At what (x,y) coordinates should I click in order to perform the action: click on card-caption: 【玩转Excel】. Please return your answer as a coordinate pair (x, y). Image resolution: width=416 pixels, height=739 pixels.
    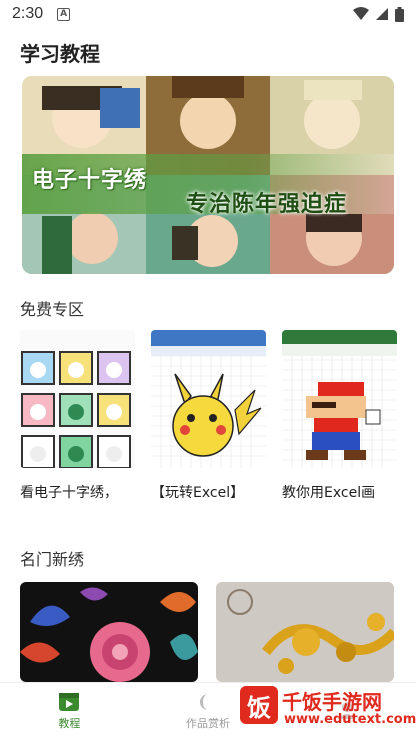
    Looking at the image, I should click on (198, 493).